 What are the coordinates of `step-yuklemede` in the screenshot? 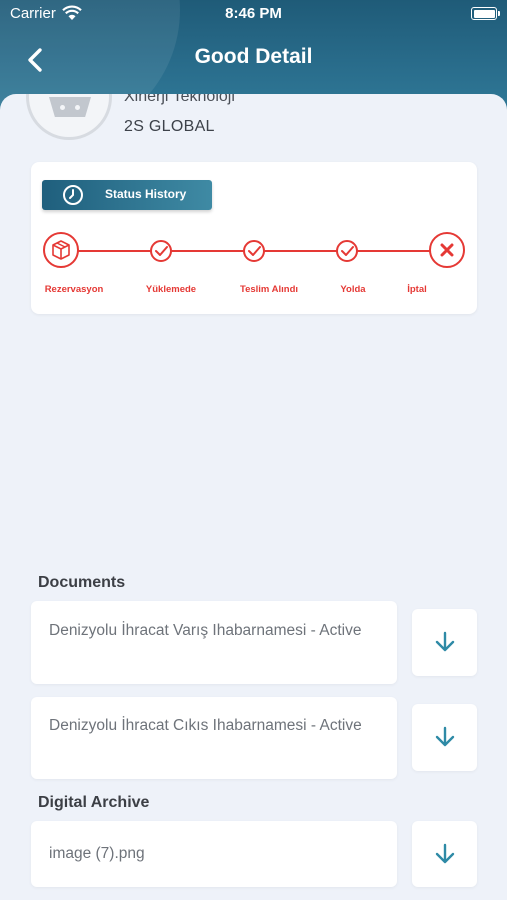 It's located at (161, 250).